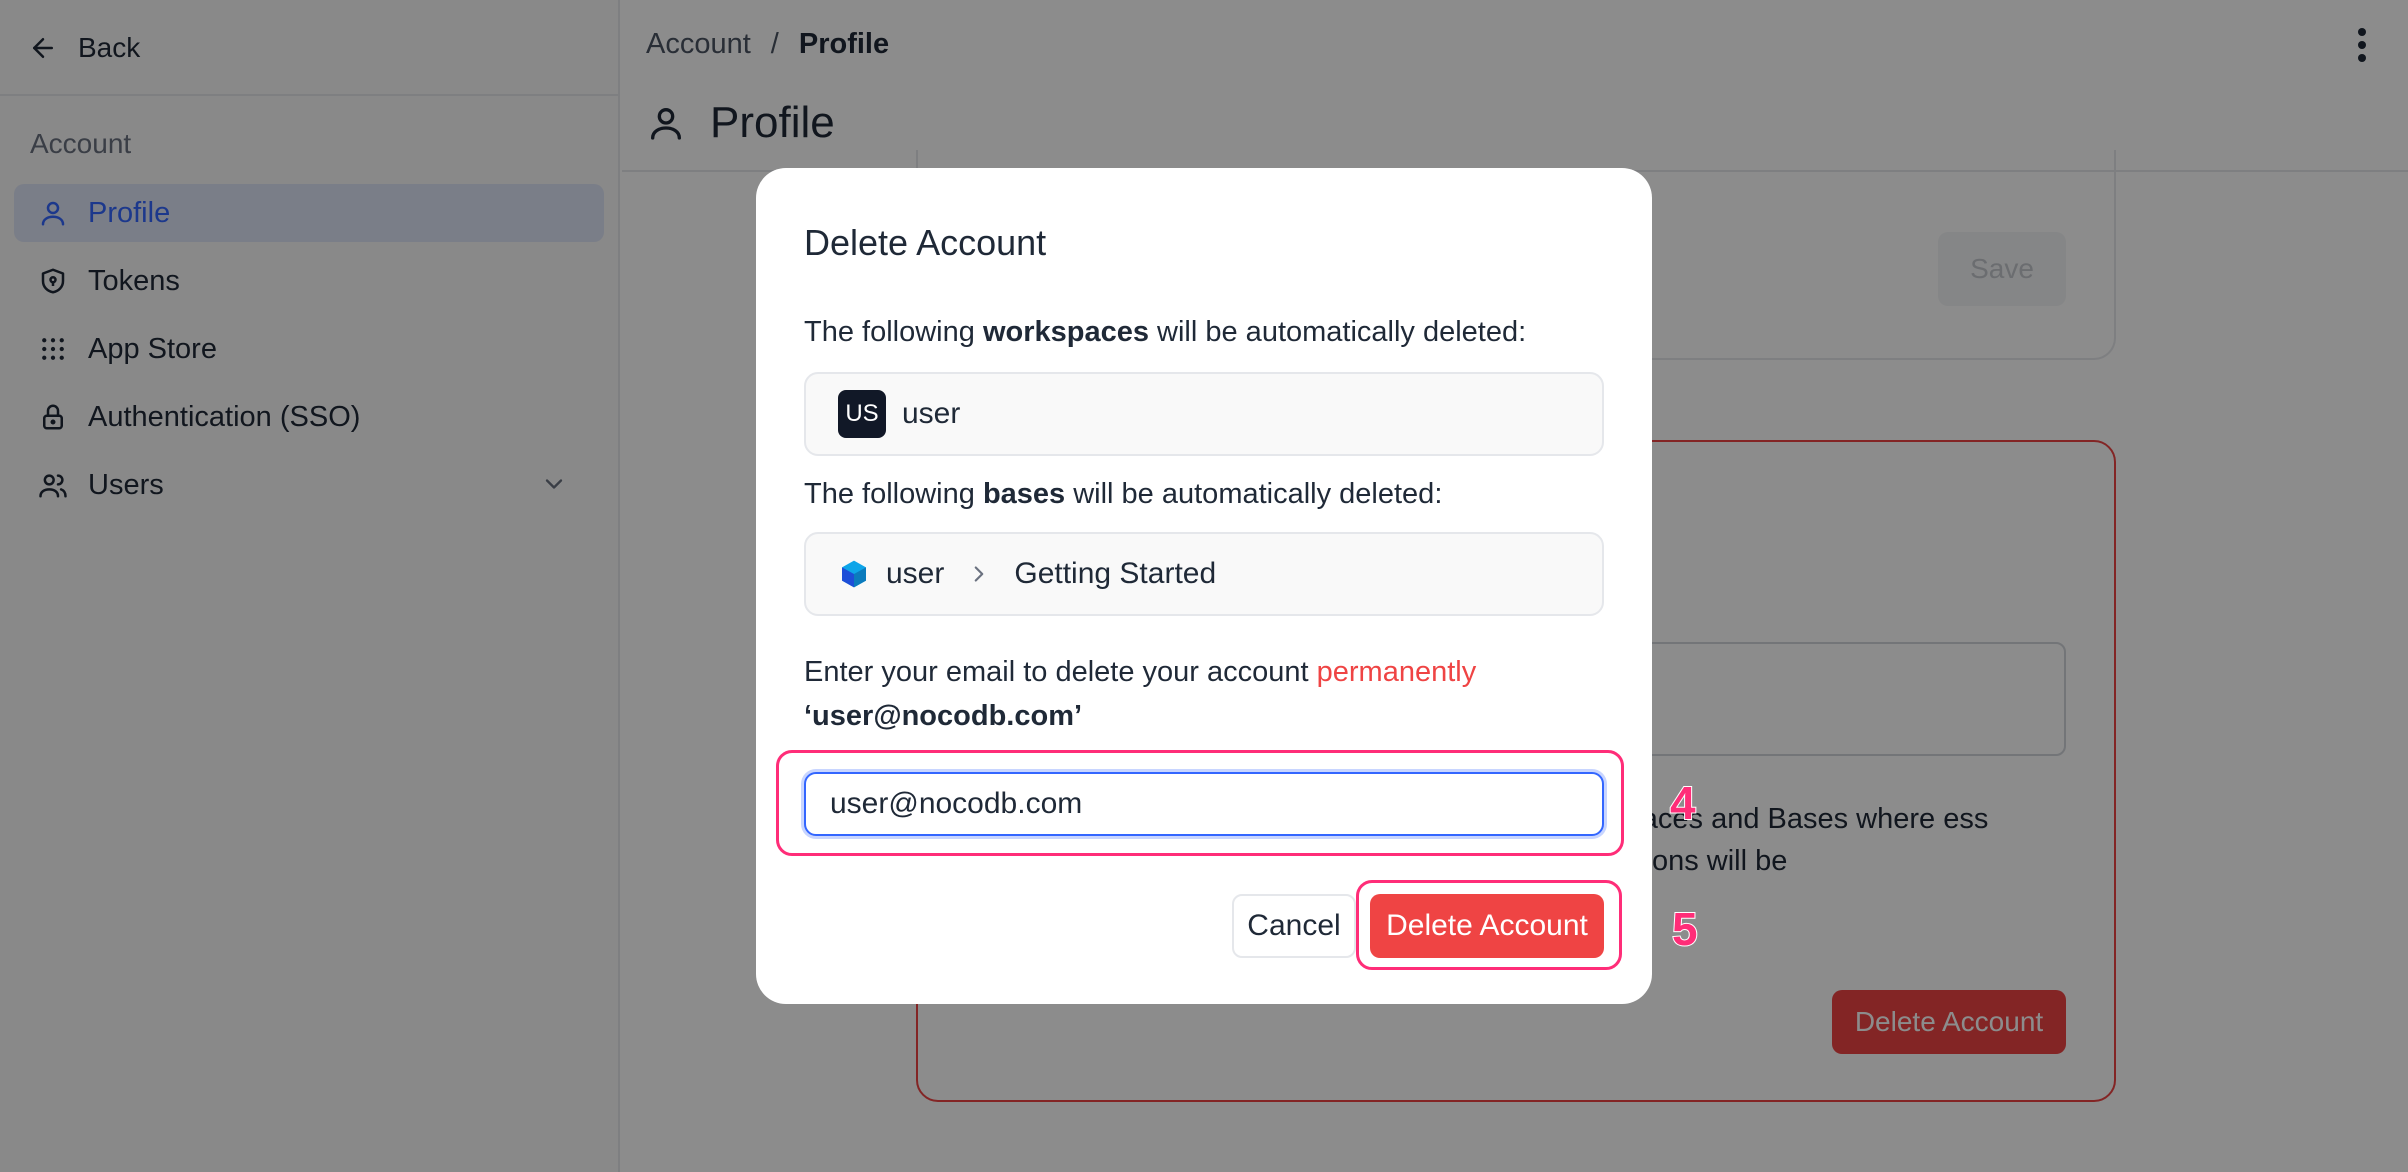 The image size is (2408, 1172). I want to click on step-marker-5: 5, so click(1685, 929).